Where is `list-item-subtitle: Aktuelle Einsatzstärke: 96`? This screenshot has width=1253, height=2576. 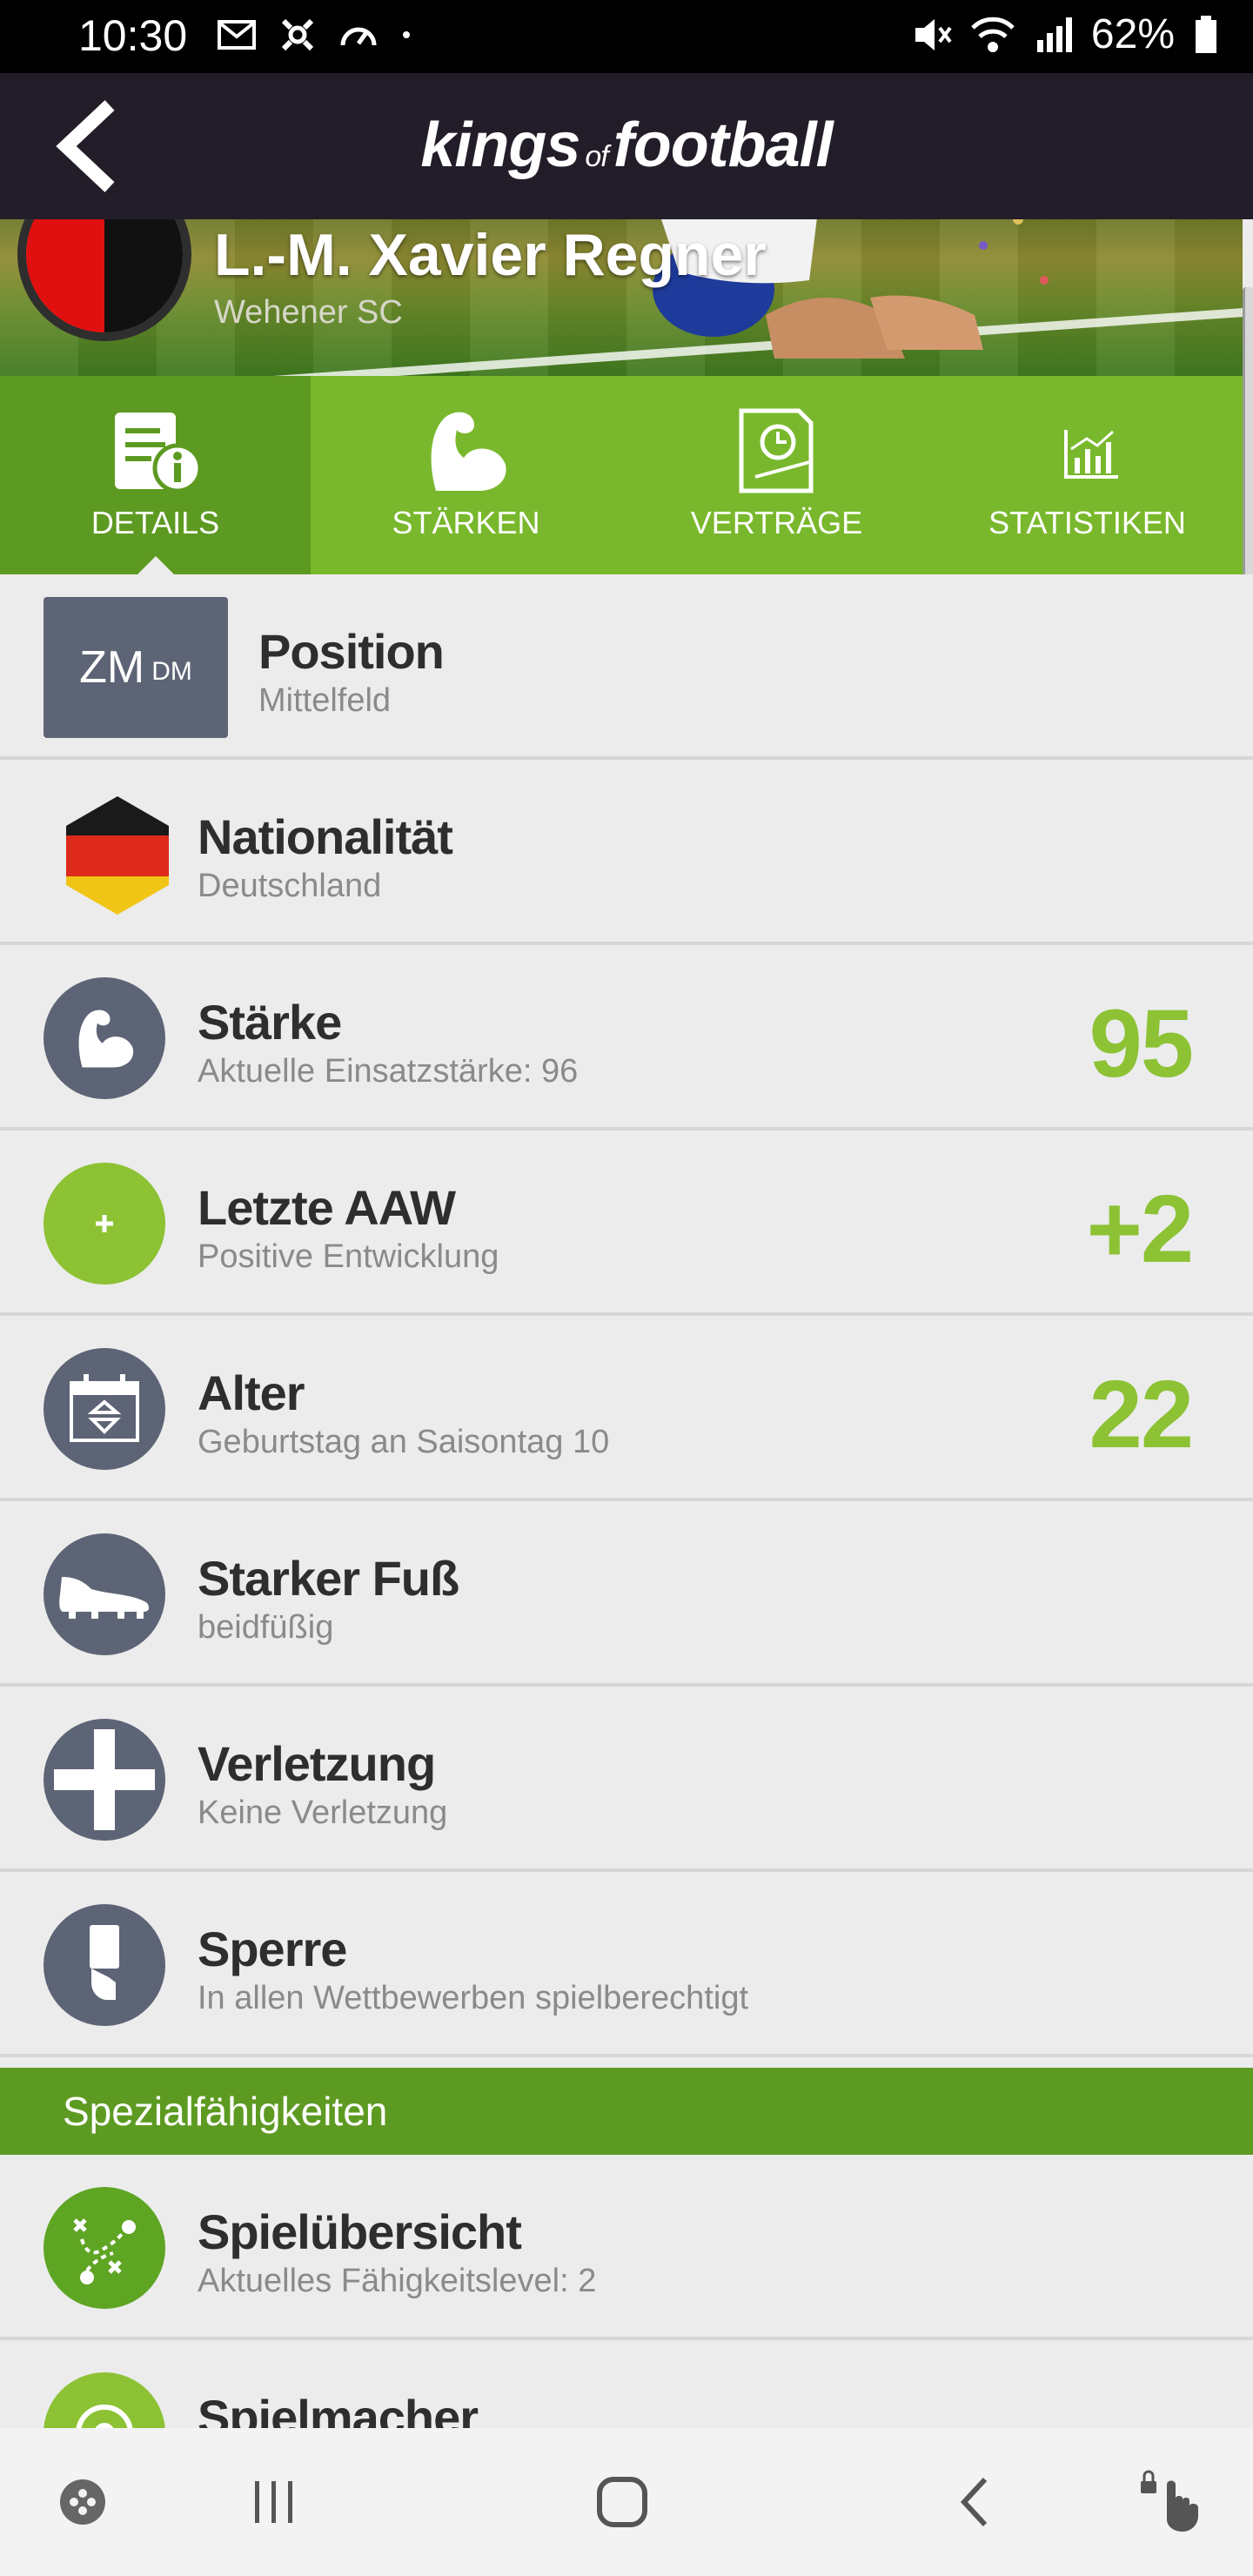 list-item-subtitle: Aktuelle Einsatzstärke: 96 is located at coordinates (388, 1071).